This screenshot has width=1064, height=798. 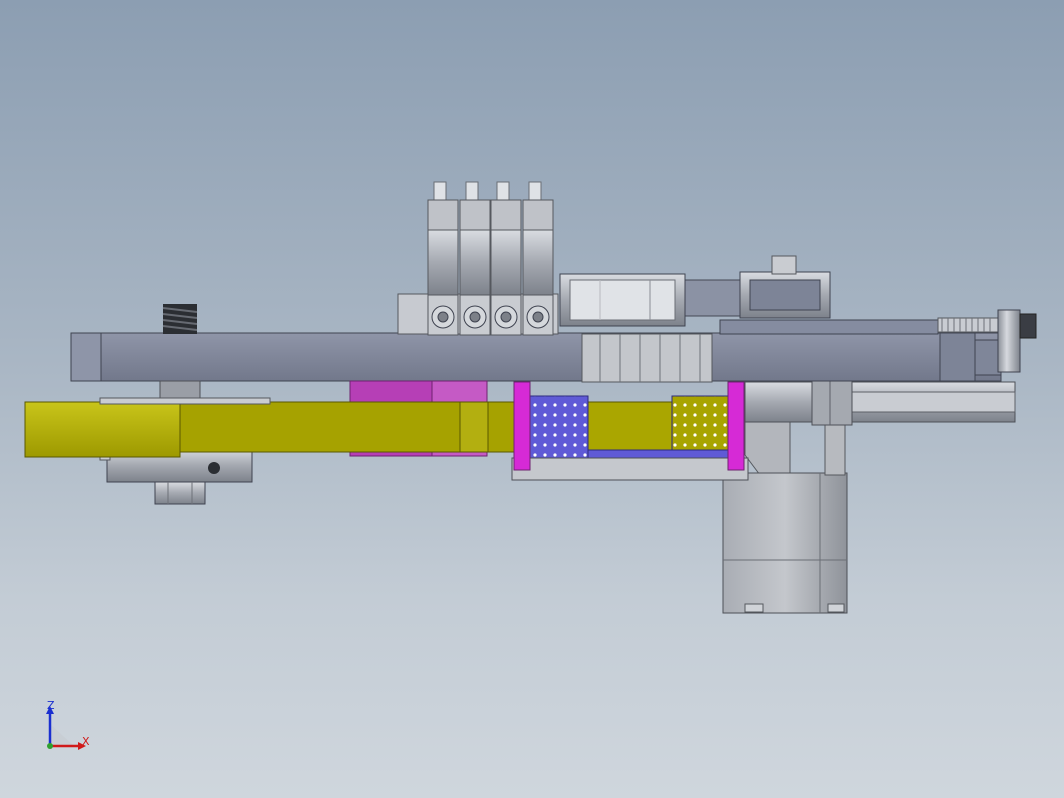 What do you see at coordinates (180, 493) in the screenshot?
I see `hex-nut` at bounding box center [180, 493].